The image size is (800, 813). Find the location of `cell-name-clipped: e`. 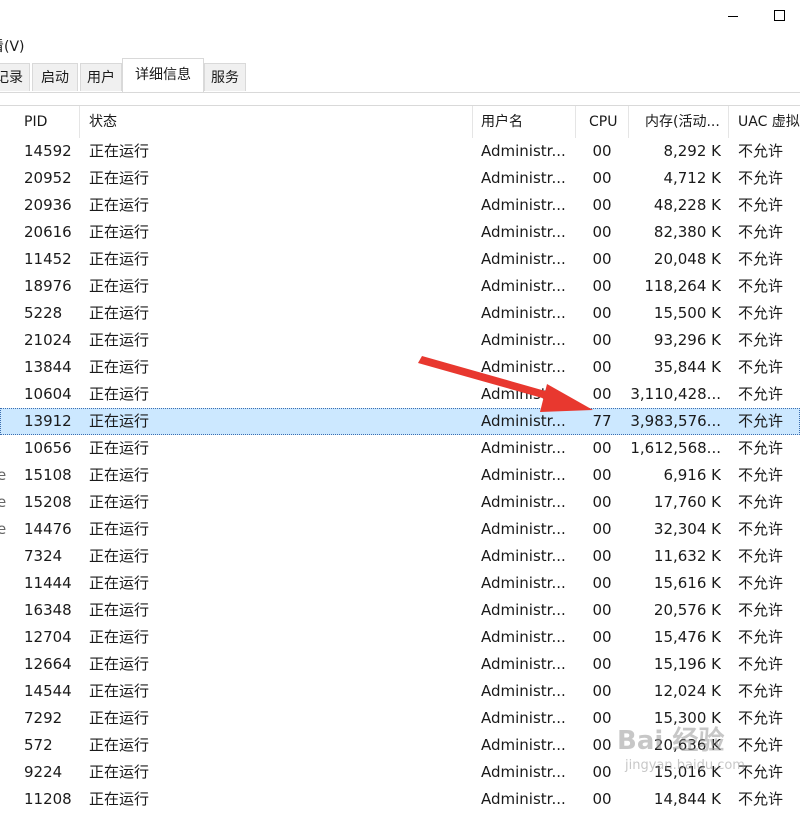

cell-name-clipped: e is located at coordinates (3, 502).